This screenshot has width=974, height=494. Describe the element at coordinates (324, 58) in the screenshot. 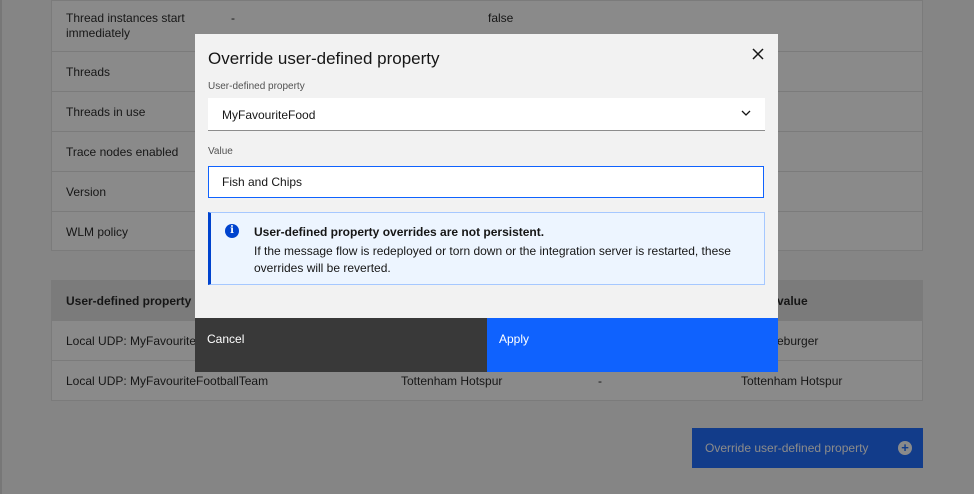

I see `modal-title: Override user-defined property` at that location.